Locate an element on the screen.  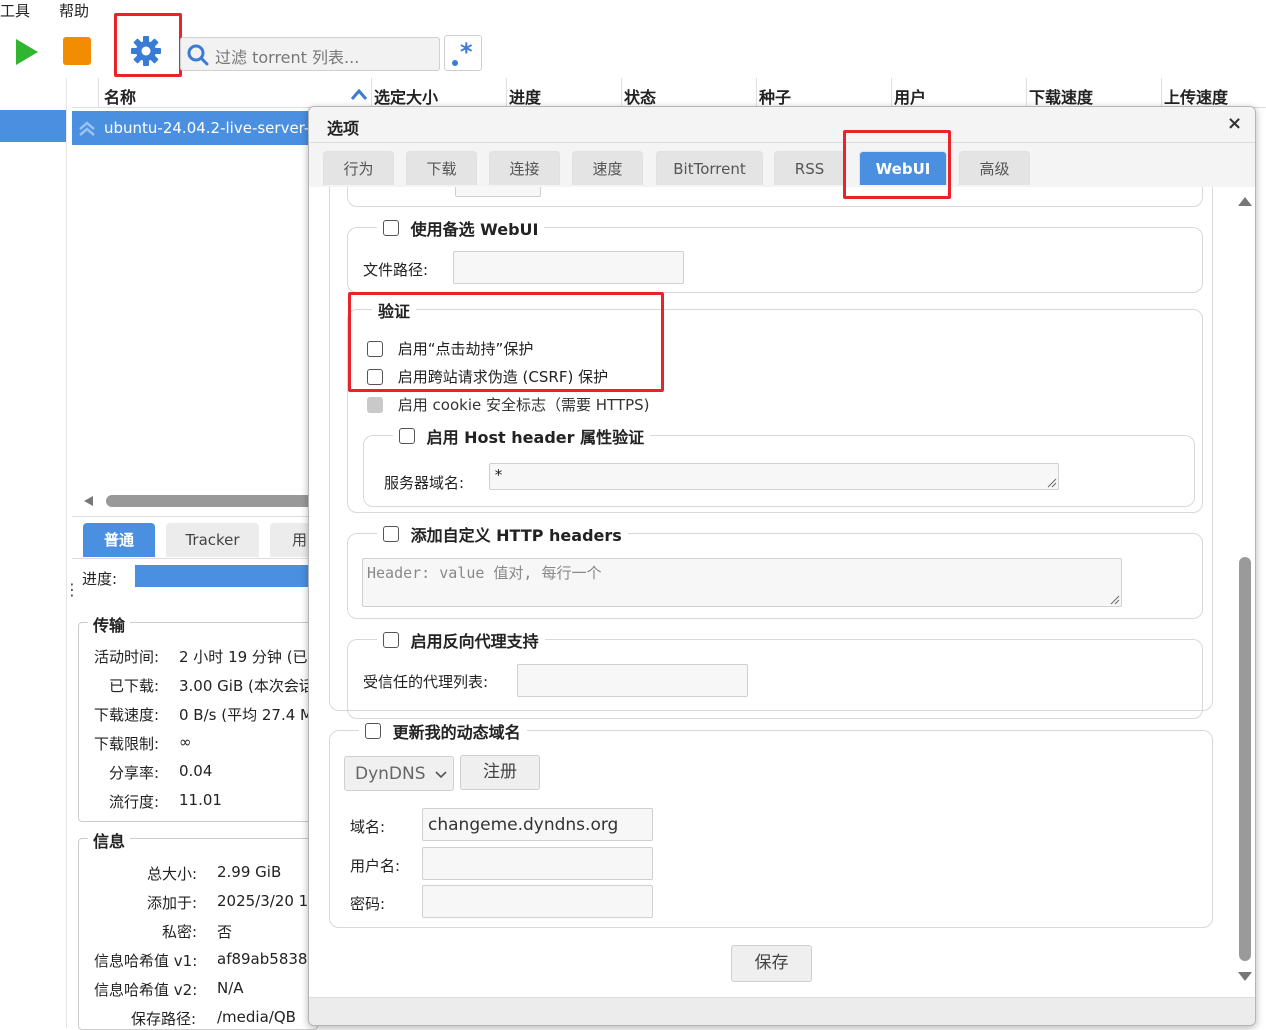
pause-button is located at coordinates (77, 51).